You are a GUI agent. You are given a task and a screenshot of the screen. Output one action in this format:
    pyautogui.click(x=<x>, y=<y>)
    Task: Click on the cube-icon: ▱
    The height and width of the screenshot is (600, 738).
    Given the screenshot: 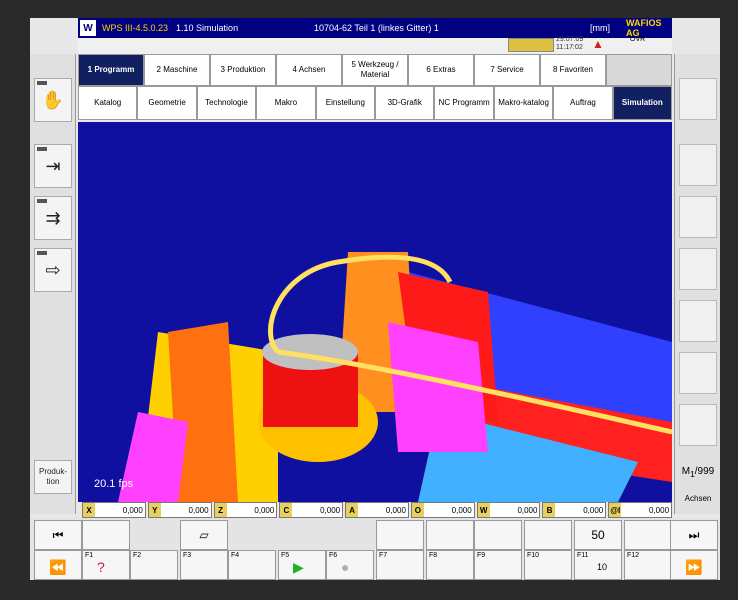 What is the action you would take?
    pyautogui.click(x=204, y=535)
    